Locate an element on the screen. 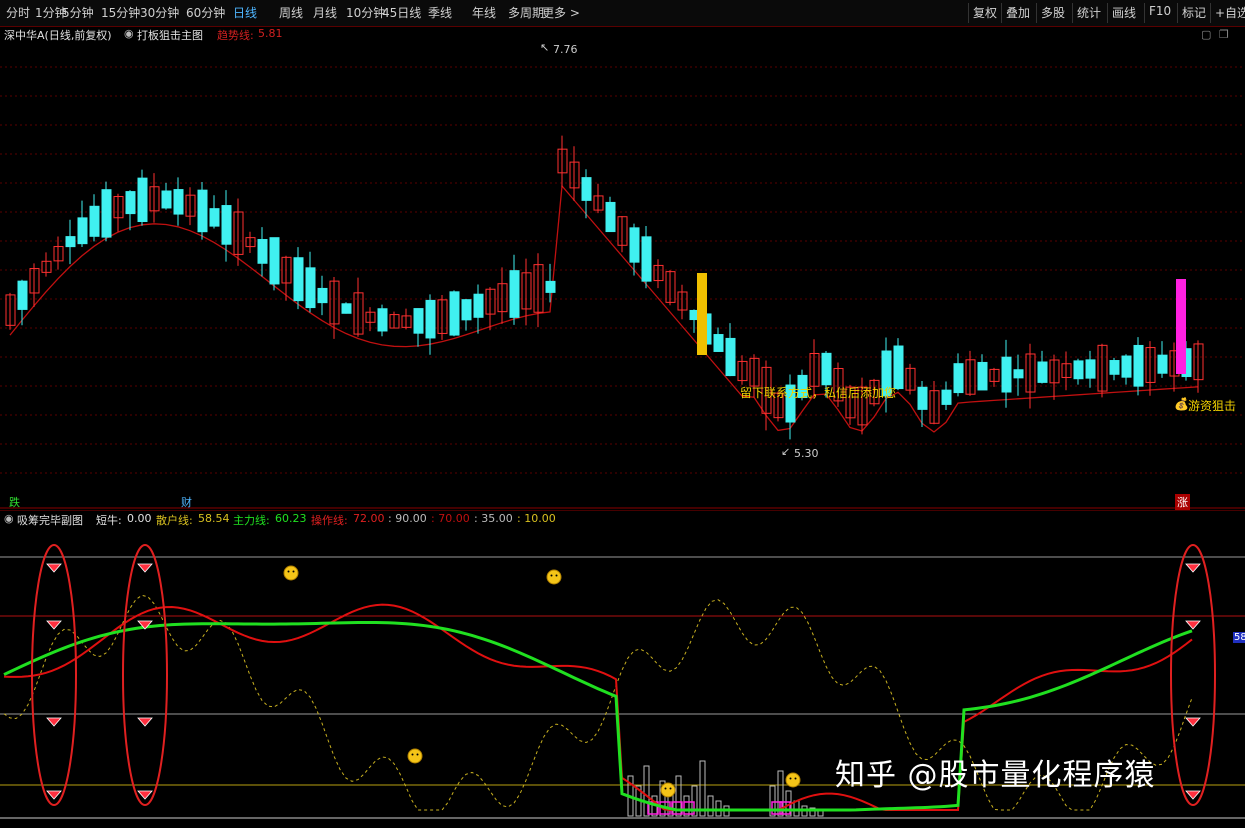 The height and width of the screenshot is (828, 1245). toolbar-button-2: 多股 is located at coordinates (1053, 12).